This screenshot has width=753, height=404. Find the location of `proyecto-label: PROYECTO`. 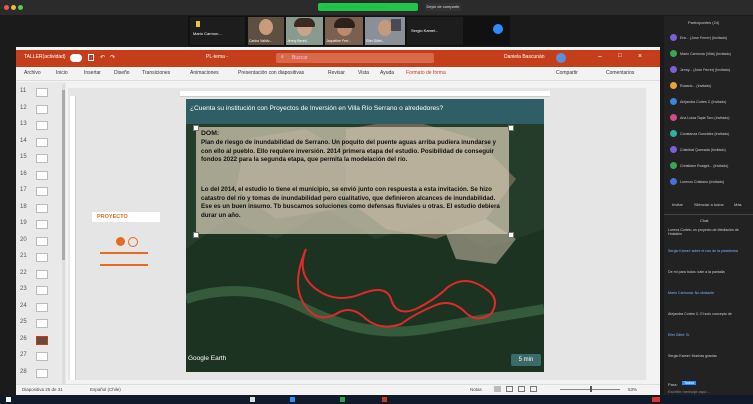

proyecto-label: PROYECTO is located at coordinates (126, 217).